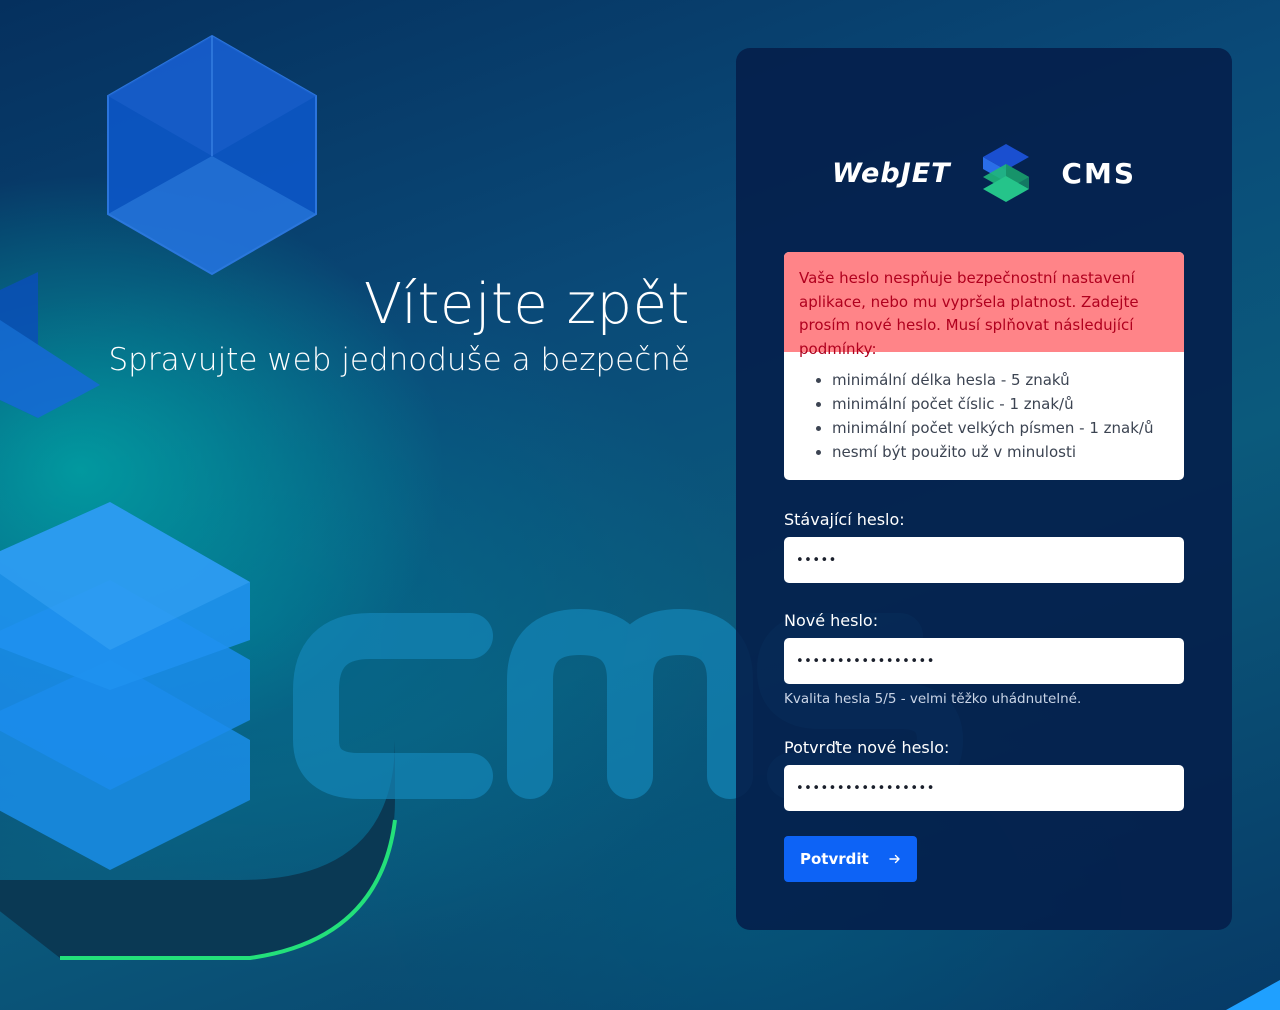 The image size is (1280, 1010). What do you see at coordinates (834, 859) in the screenshot?
I see `confirm-button-label: Potvrdit` at bounding box center [834, 859].